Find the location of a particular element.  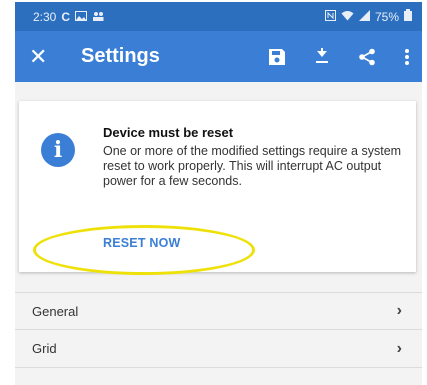

people-notification-icon is located at coordinates (98, 17).